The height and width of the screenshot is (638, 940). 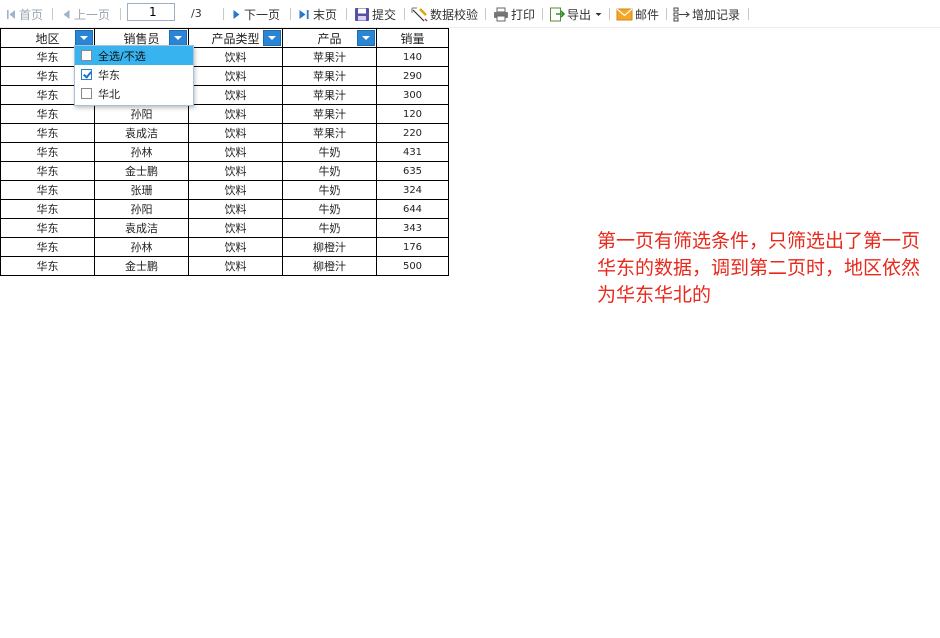 I want to click on filter-option-north-china: 华北, so click(x=134, y=93).